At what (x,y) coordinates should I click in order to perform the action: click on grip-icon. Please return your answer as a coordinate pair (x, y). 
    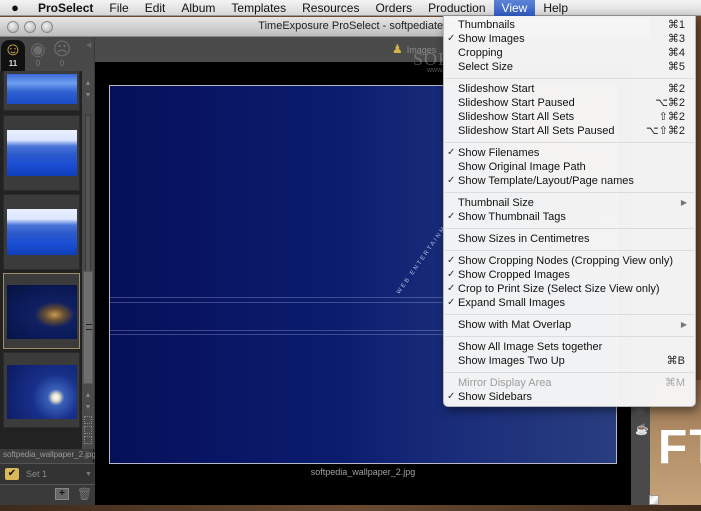
    Looking at the image, I should click on (89, 327).